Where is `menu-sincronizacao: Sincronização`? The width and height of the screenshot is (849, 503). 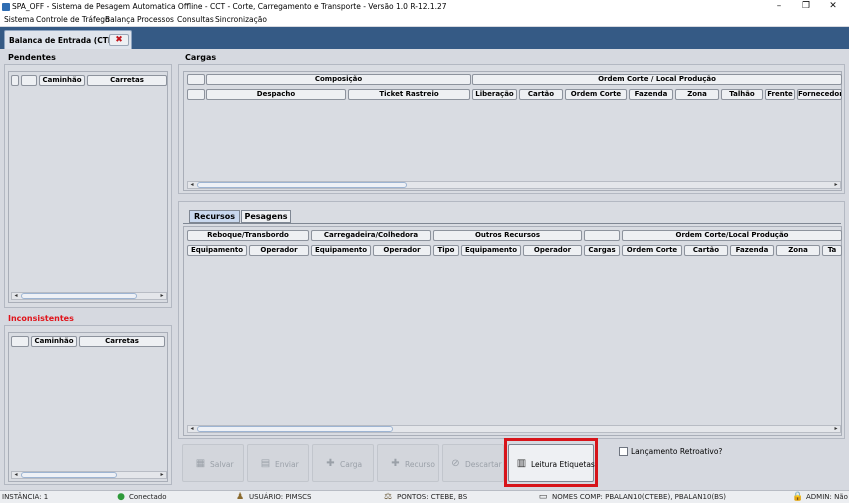
menu-sincronizacao: Sincronização is located at coordinates (241, 19).